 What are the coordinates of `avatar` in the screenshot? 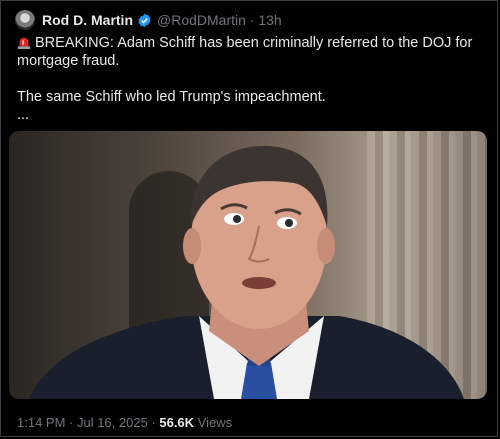 It's located at (25, 20).